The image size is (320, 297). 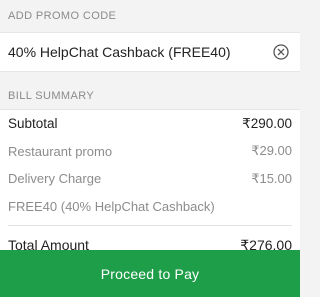 I want to click on restaurant-promo-value: ₹29.00, so click(x=271, y=151).